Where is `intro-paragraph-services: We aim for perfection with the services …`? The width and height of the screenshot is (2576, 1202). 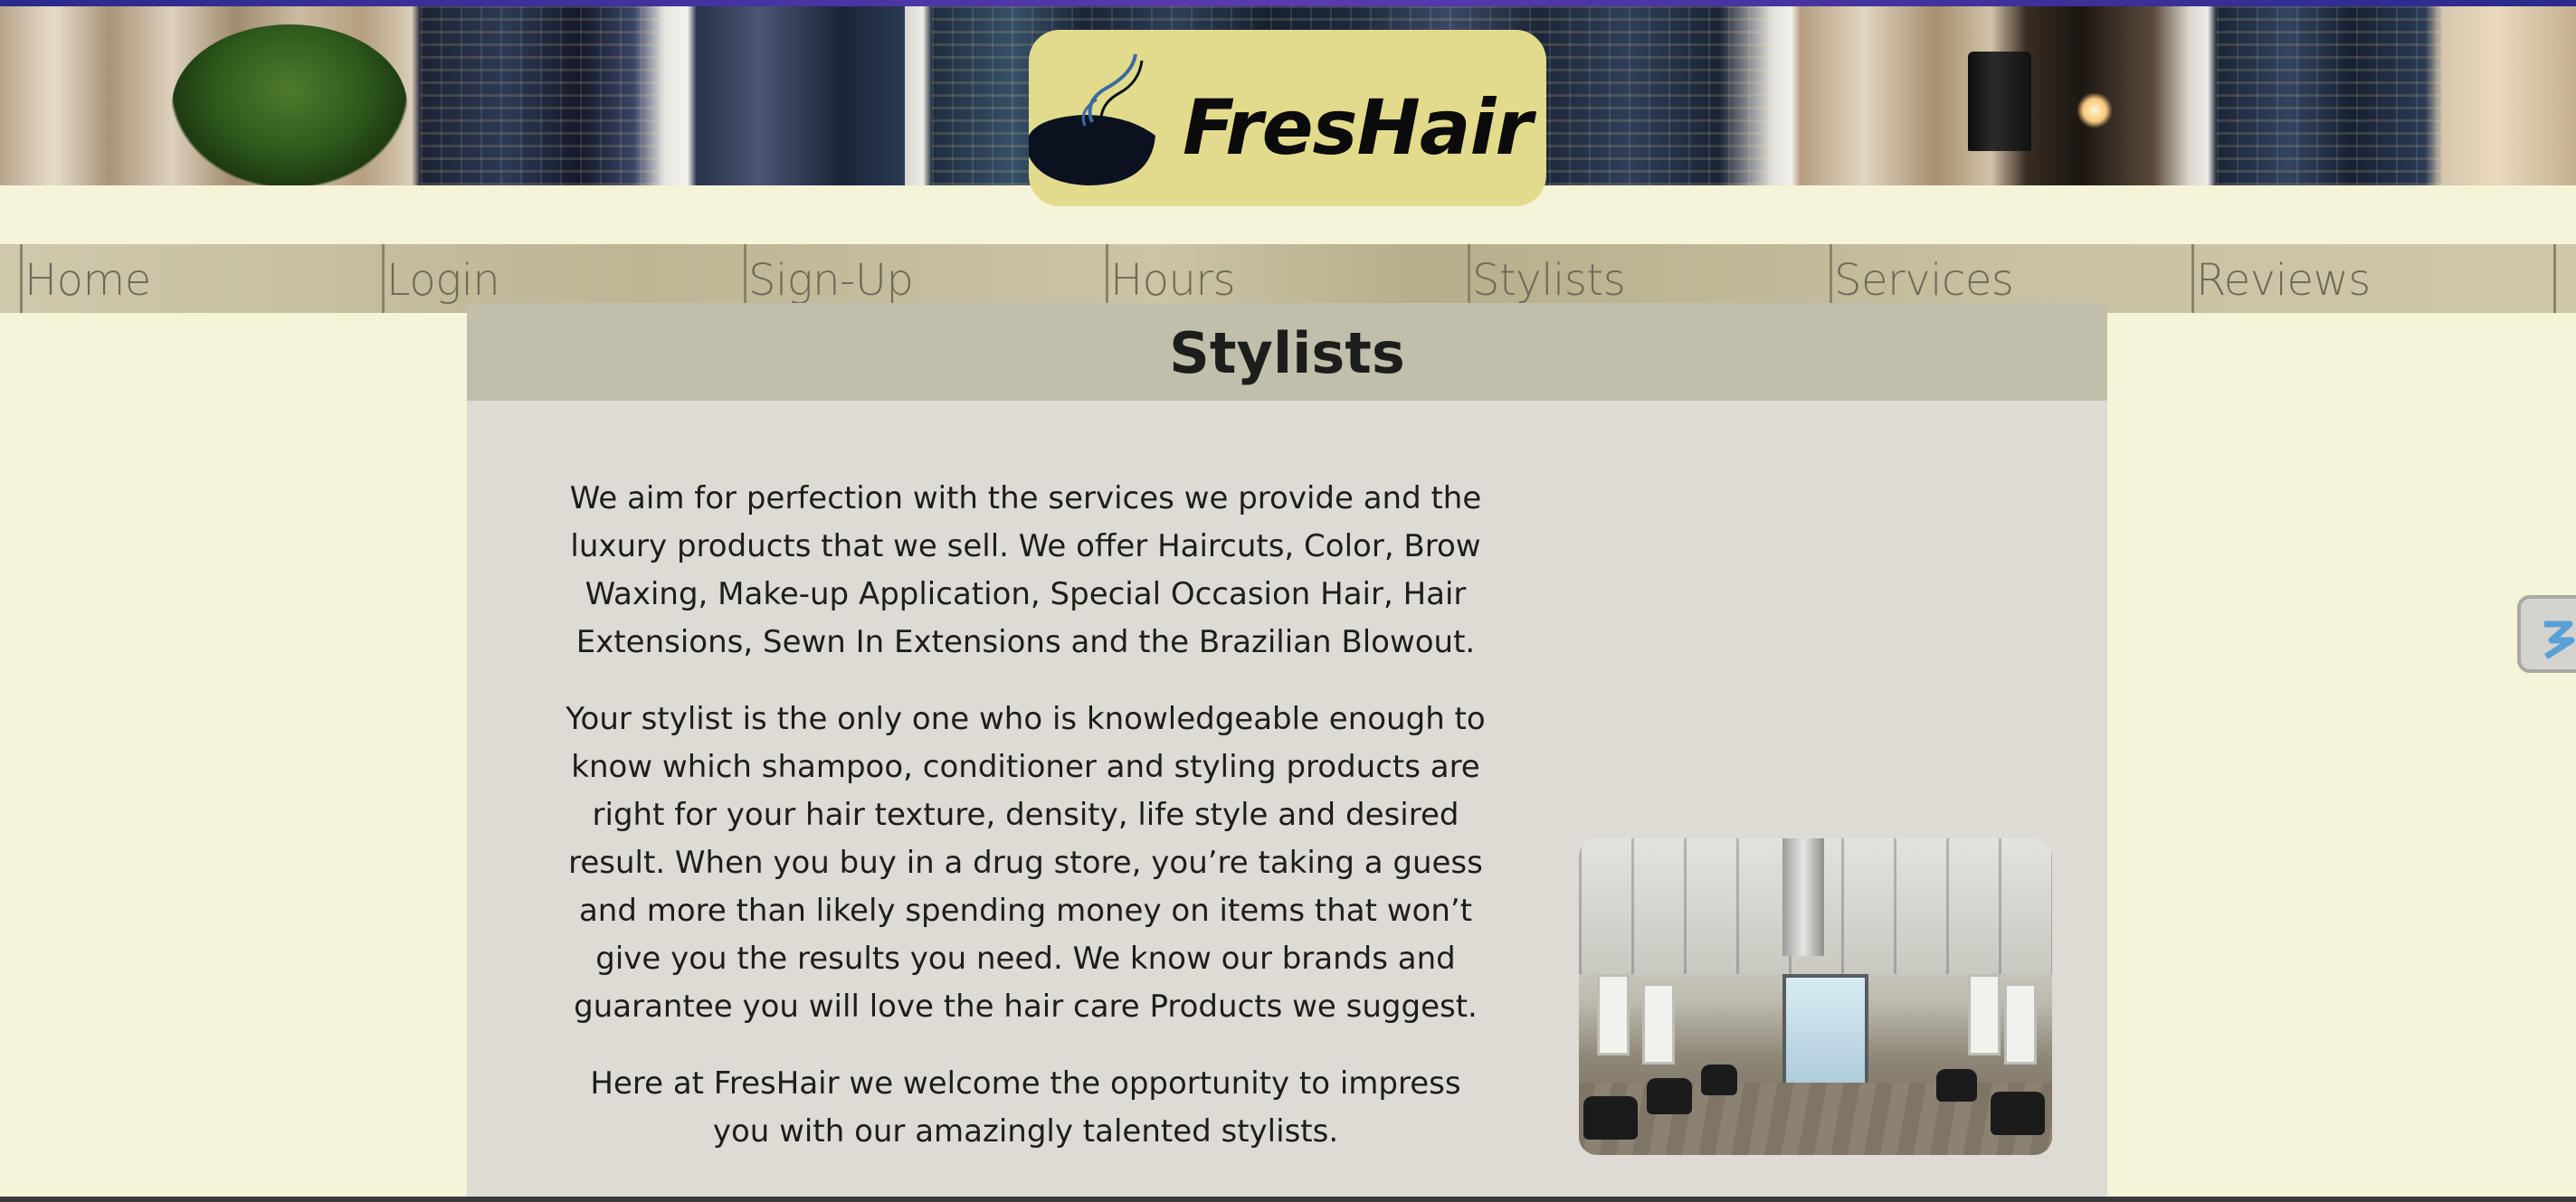
intro-paragraph-services: We aim for perfection with the services … is located at coordinates (1025, 570).